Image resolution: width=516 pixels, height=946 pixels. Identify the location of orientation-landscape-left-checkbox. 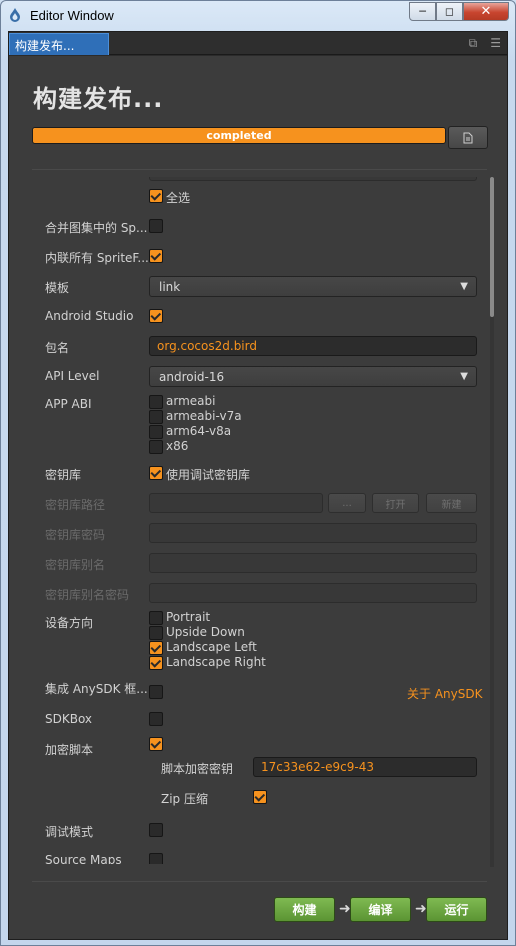
(156, 648).